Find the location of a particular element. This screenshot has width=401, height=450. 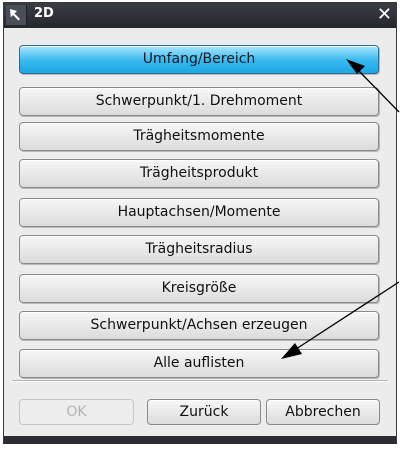

menu-button-traegheitsmomente: Trägheitsmomente is located at coordinates (199, 136).